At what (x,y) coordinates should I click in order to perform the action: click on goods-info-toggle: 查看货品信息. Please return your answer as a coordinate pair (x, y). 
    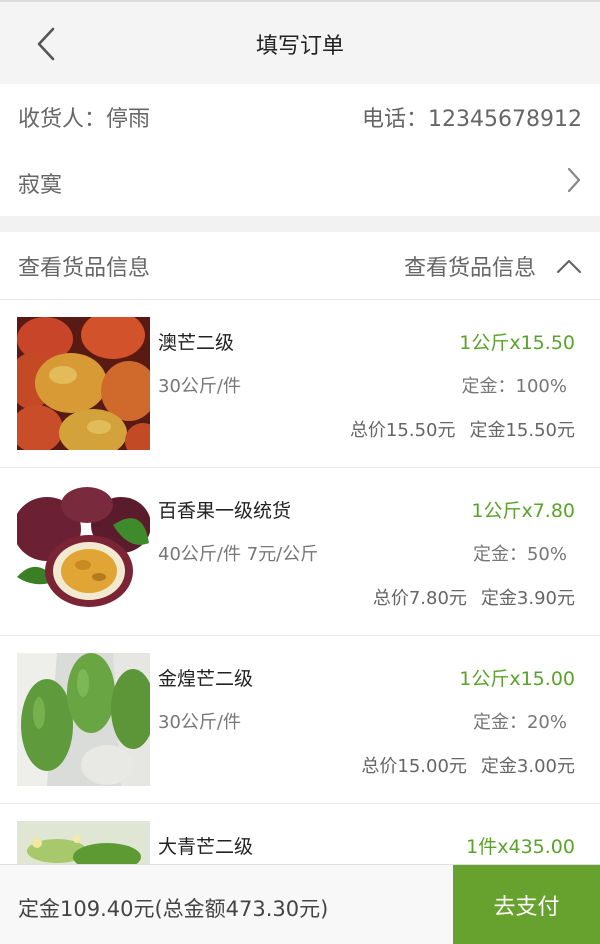
    Looking at the image, I should click on (493, 266).